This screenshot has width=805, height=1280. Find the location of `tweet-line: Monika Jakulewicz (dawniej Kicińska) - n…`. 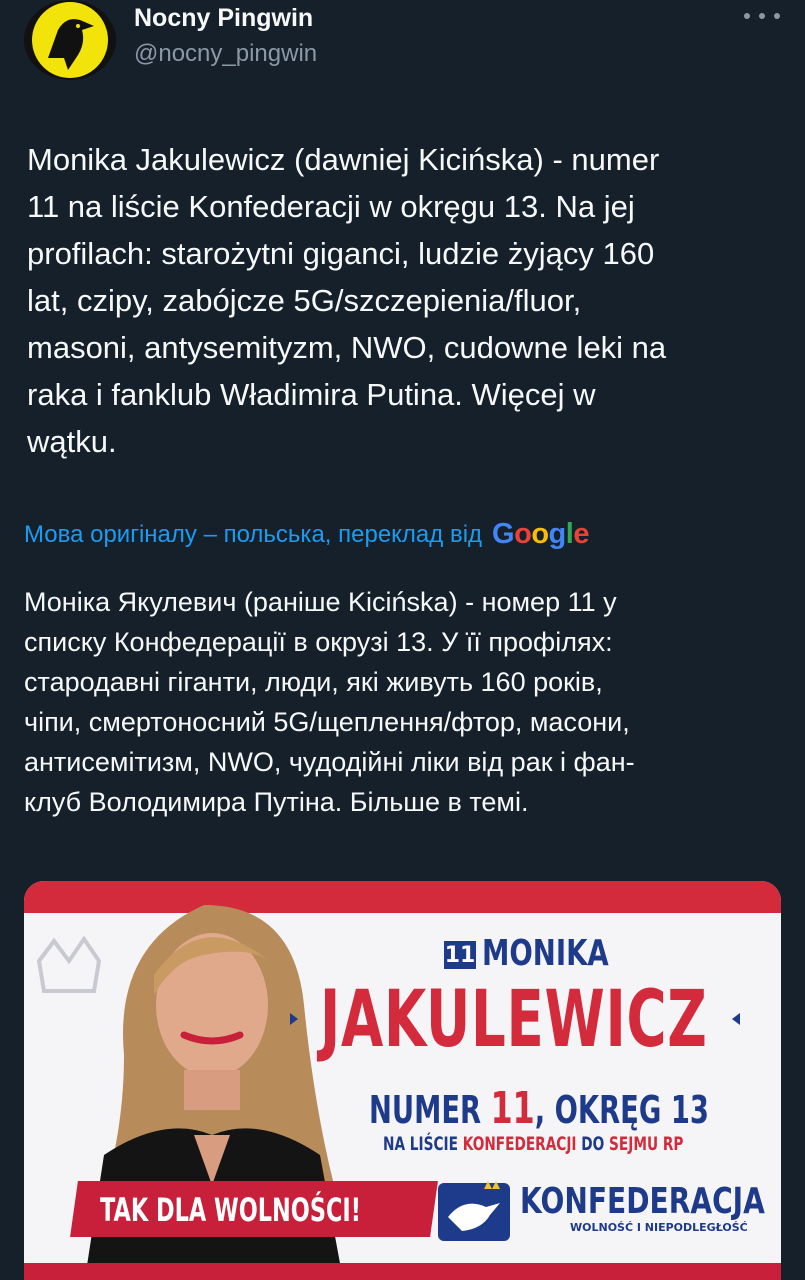

tweet-line: Monika Jakulewicz (dawniej Kicińska) - n… is located at coordinates (343, 159).